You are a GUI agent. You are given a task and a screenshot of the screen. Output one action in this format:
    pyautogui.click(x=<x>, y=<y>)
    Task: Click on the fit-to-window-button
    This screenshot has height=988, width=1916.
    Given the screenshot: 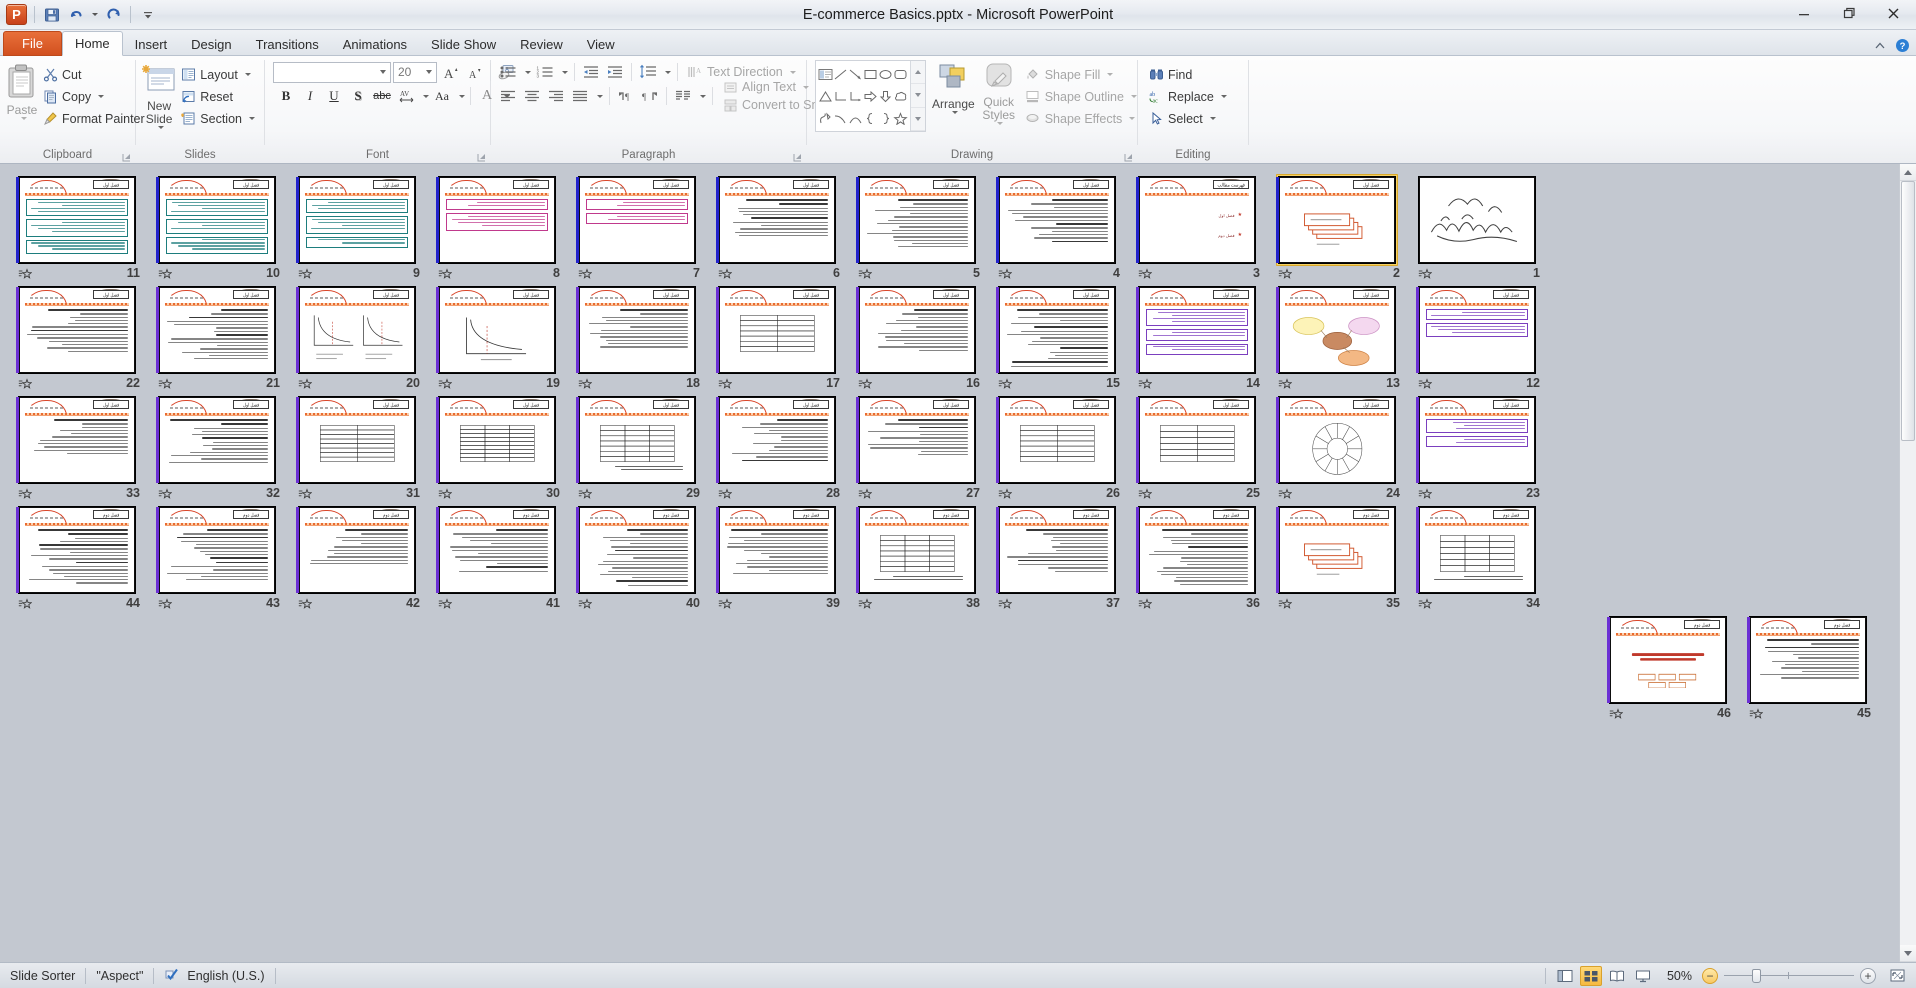 What is the action you would take?
    pyautogui.click(x=1897, y=976)
    